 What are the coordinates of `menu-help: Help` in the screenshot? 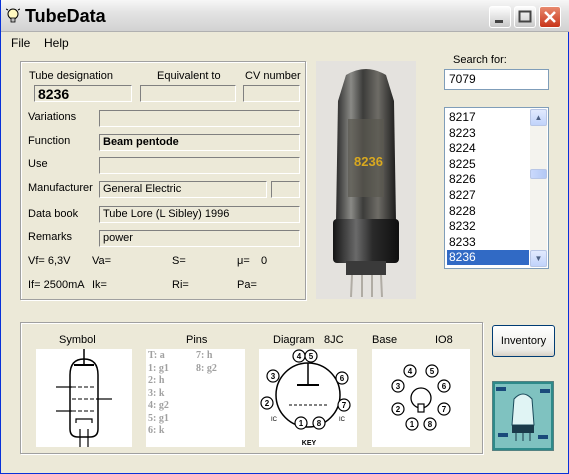 It's located at (56, 43).